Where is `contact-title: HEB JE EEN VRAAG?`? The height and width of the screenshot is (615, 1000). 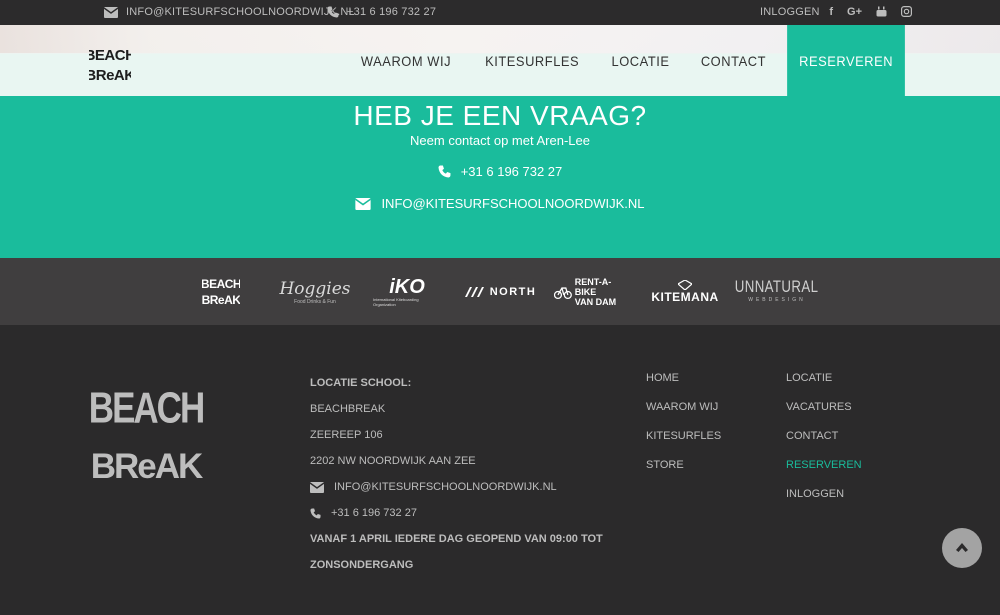
contact-title: HEB JE EEN VRAAG? is located at coordinates (500, 115).